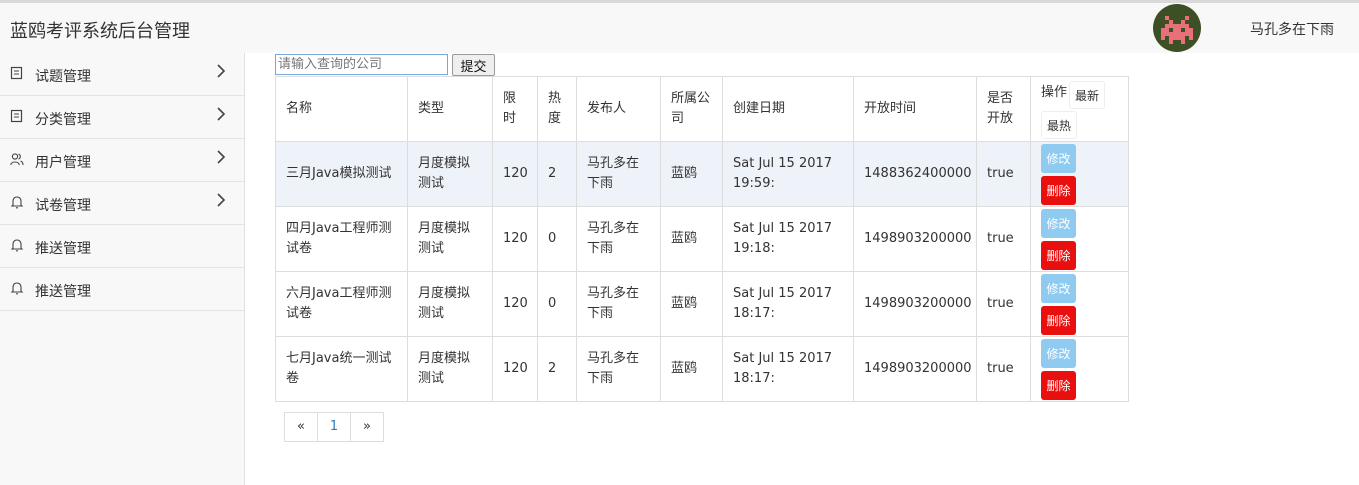 This screenshot has width=1359, height=485. I want to click on sidebar-item-label: 分类管理, so click(63, 120).